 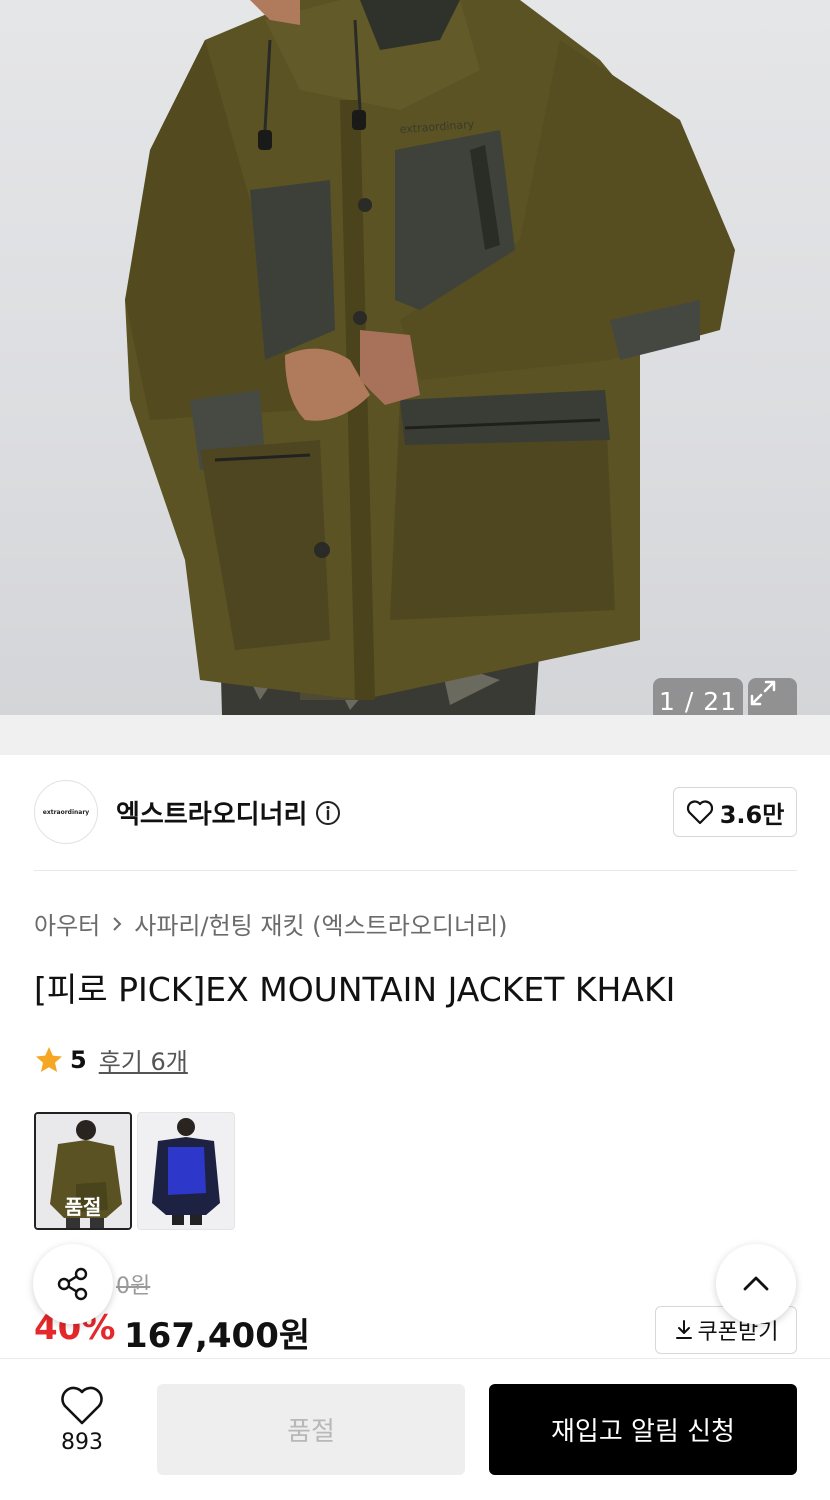 I want to click on divider, so click(x=415, y=870).